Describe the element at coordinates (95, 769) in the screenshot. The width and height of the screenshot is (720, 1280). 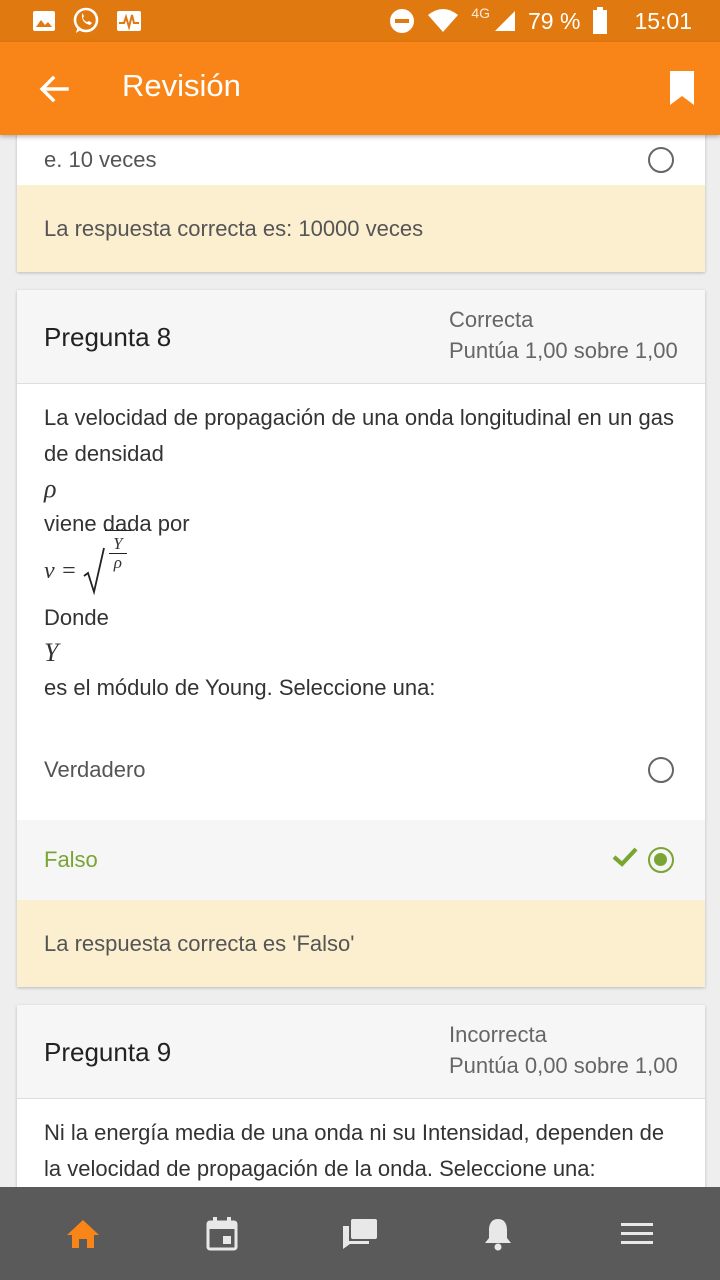
I see `answer-option-label: Verdadero` at that location.